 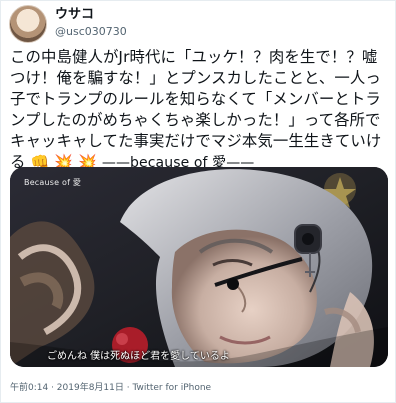 What do you see at coordinates (91, 15) in the screenshot?
I see `display-name: ウサコ` at bounding box center [91, 15].